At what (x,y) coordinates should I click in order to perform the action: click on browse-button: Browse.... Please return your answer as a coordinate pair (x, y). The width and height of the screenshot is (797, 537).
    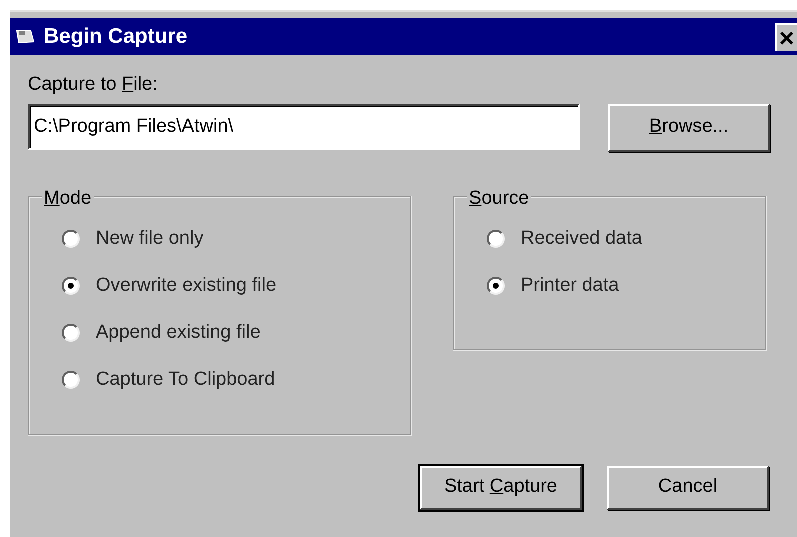
    Looking at the image, I should click on (689, 128).